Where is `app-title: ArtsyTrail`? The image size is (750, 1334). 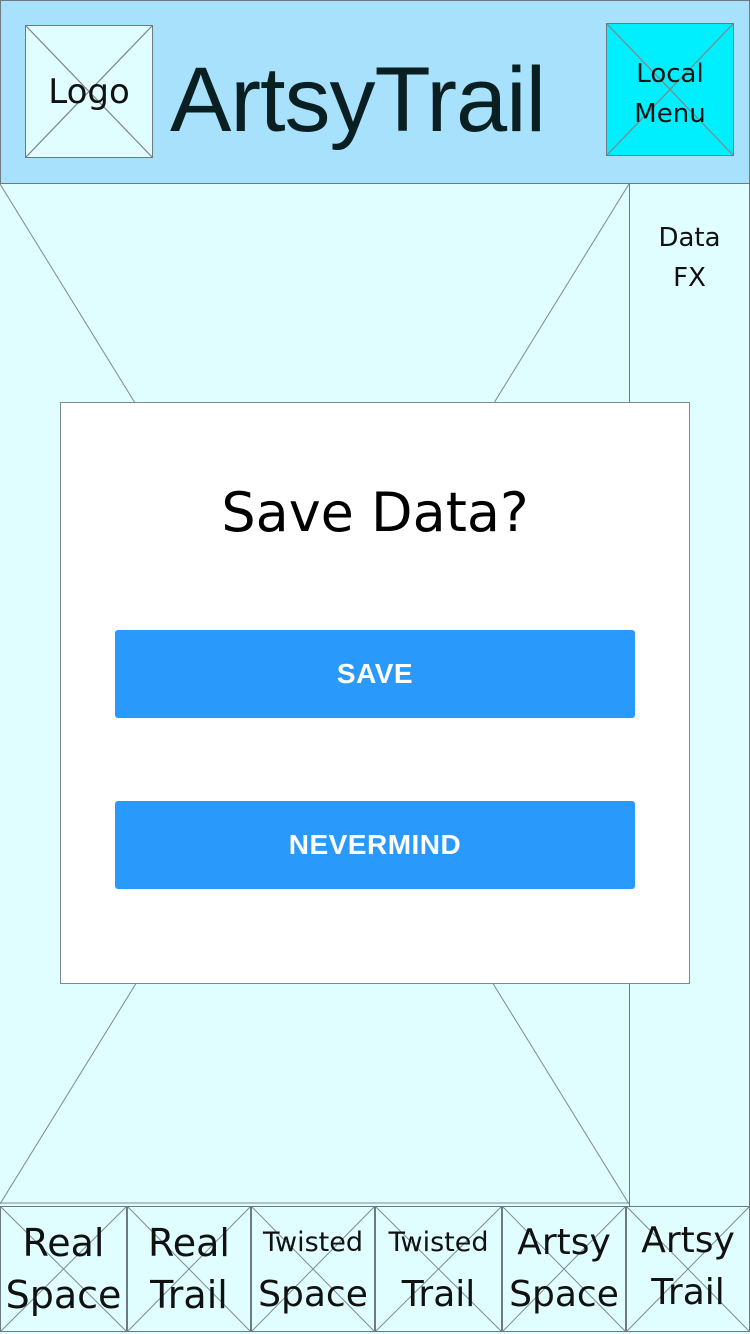
app-title: ArtsyTrail is located at coordinates (358, 100).